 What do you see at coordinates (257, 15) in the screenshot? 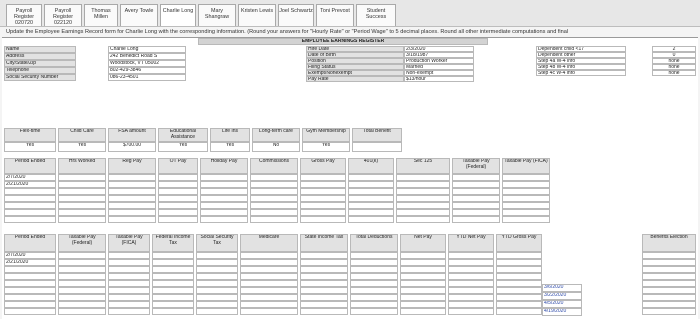
I see `sheet-tab-7: Kristen Lewis` at bounding box center [257, 15].